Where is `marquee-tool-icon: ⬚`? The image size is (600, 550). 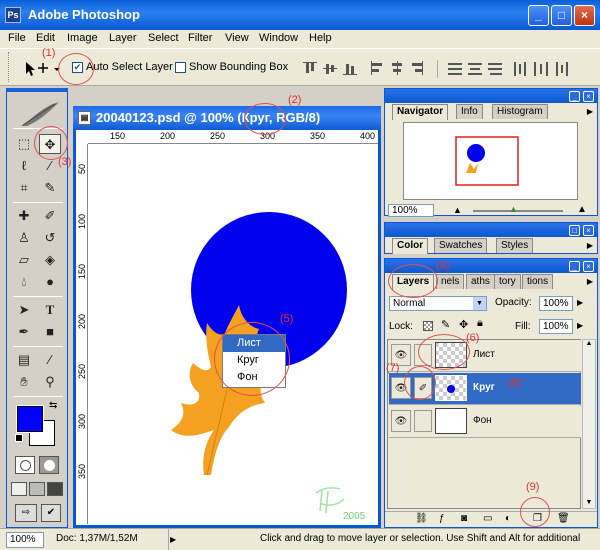
marquee-tool-icon: ⬚ is located at coordinates (24, 144).